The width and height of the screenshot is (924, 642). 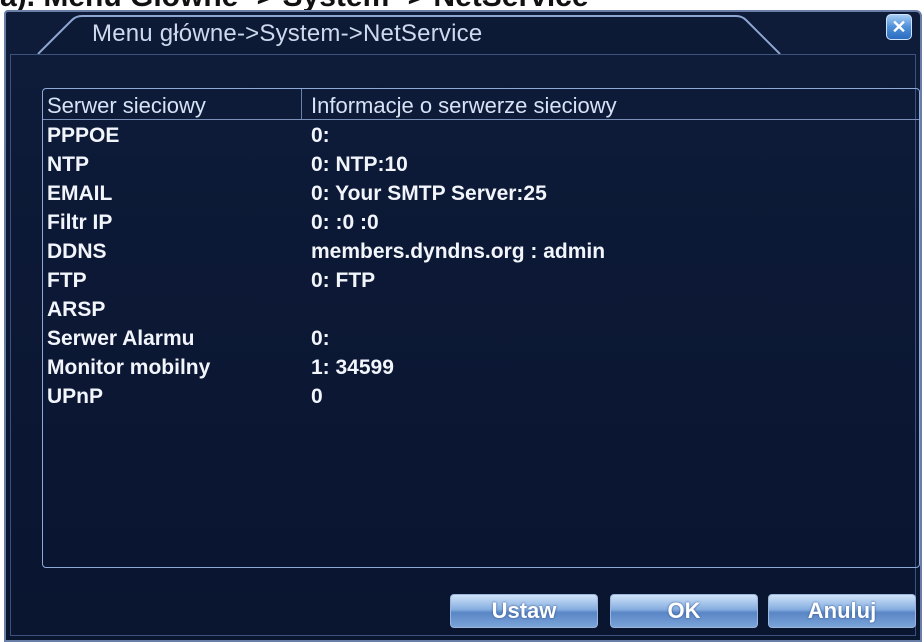 I want to click on table-row: UPnP 0, so click(x=481, y=396).